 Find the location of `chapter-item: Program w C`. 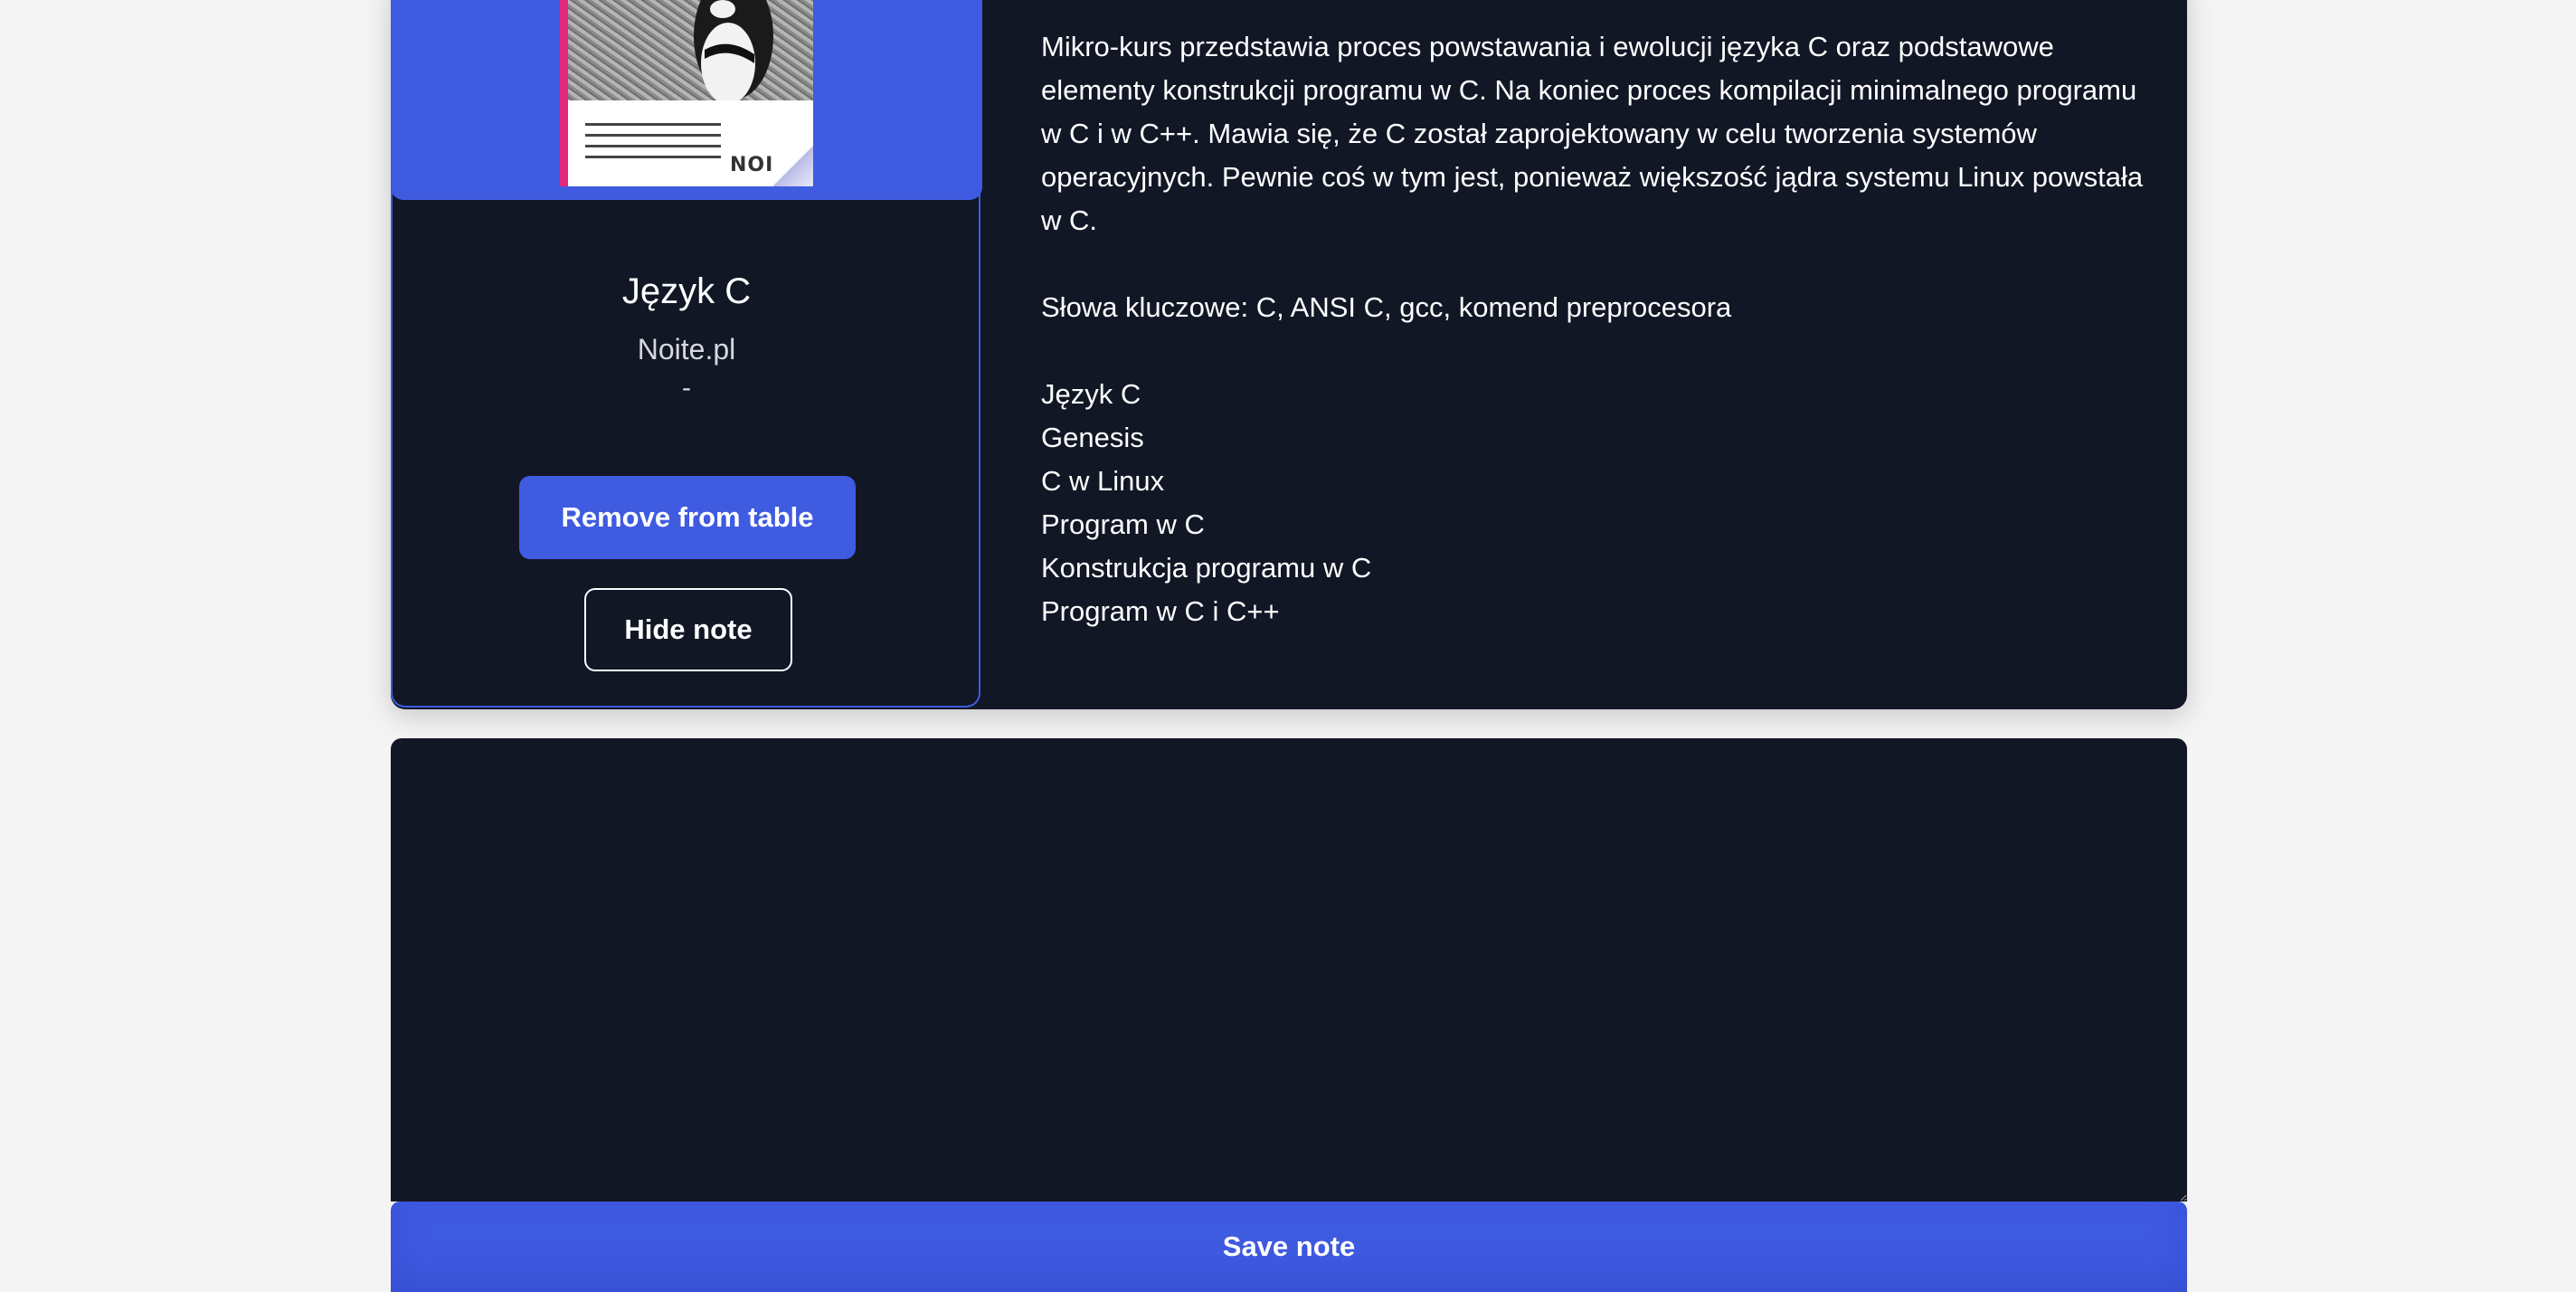

chapter-item: Program w C is located at coordinates (1123, 524).